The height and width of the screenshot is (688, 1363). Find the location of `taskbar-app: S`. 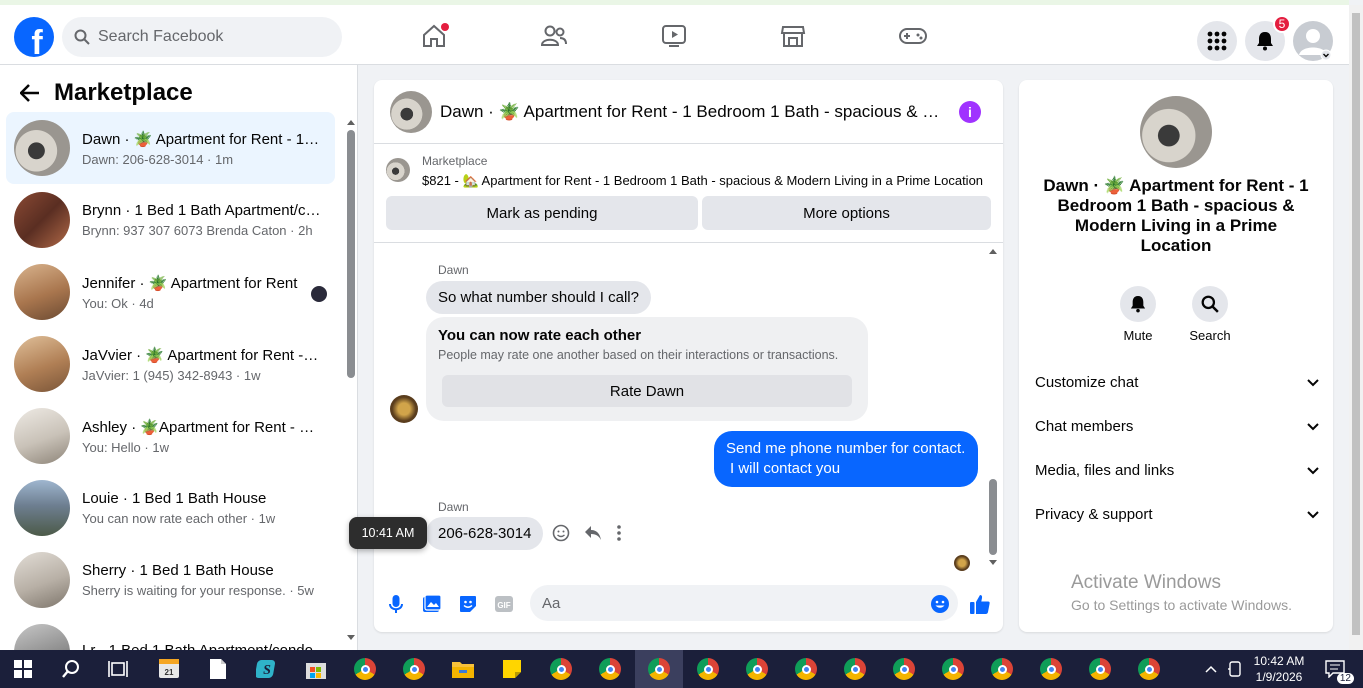

taskbar-app: S is located at coordinates (267, 669).